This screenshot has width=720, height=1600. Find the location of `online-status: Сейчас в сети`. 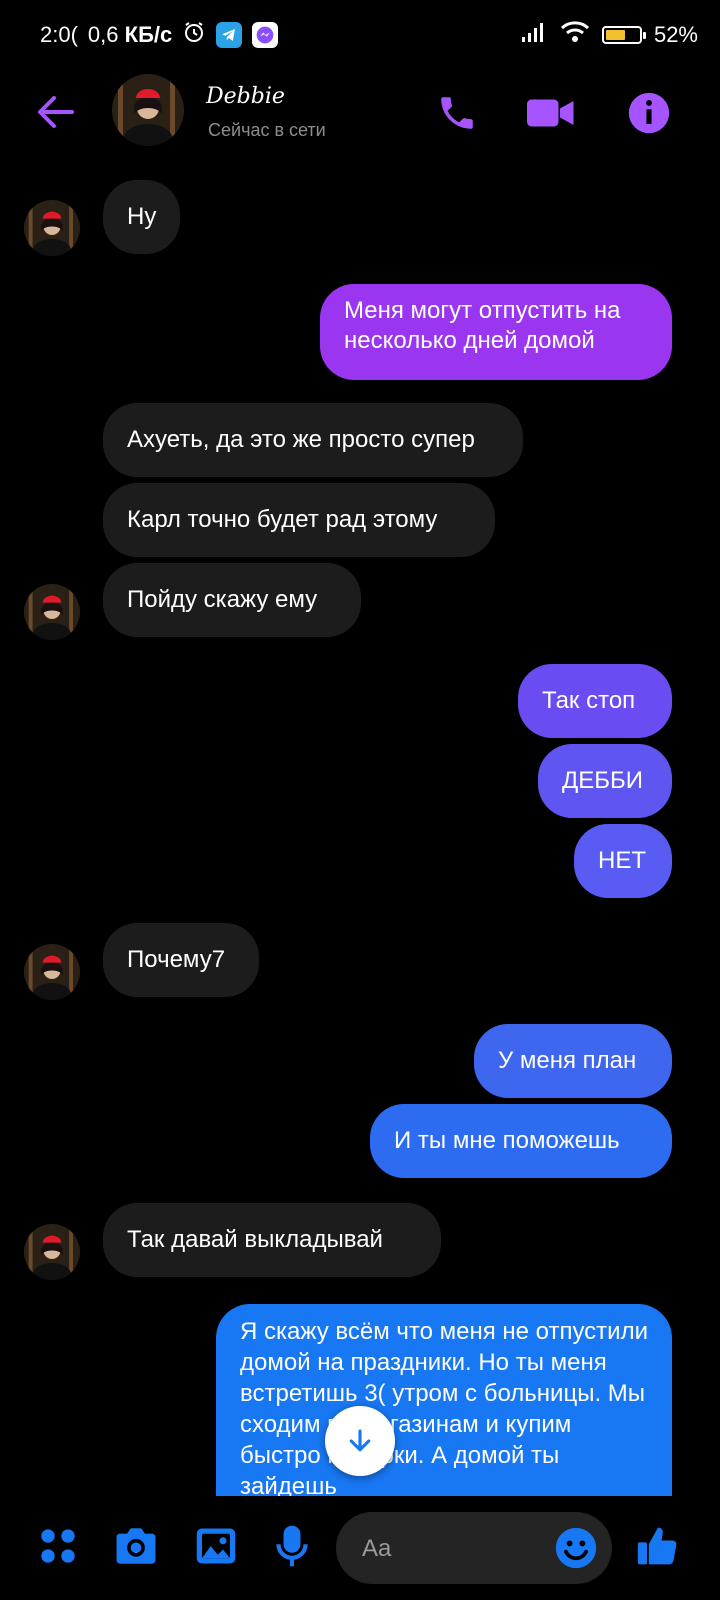

online-status: Сейчас в сети is located at coordinates (267, 130).